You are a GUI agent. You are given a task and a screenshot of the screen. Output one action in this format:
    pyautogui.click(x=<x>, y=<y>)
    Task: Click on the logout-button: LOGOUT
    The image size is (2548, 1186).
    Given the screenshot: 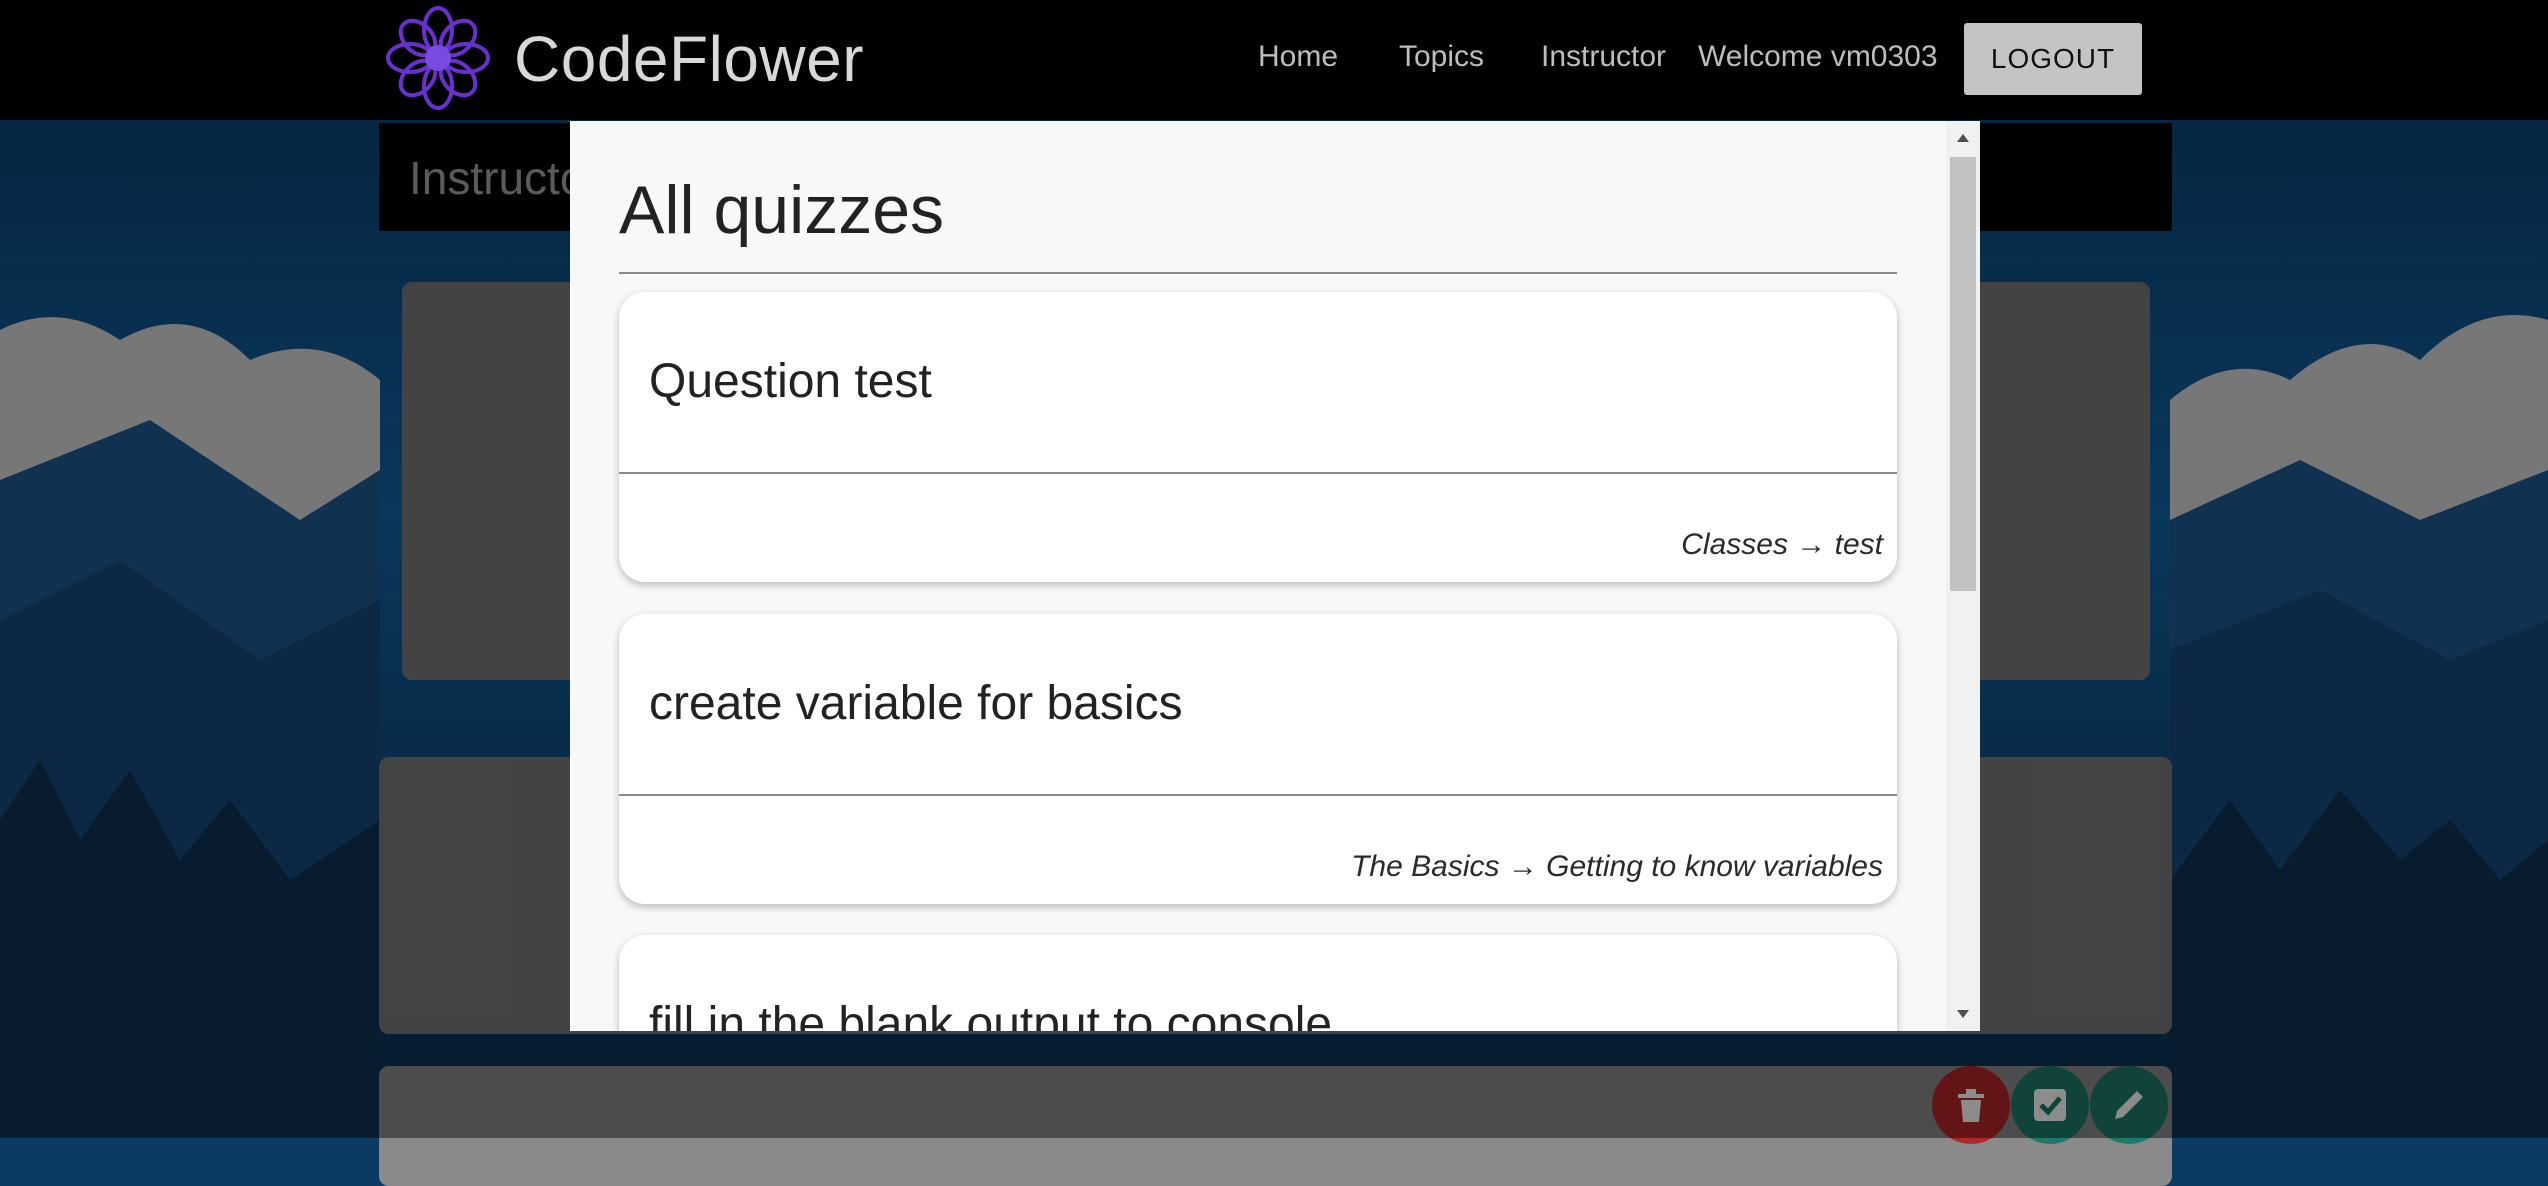 What is the action you would take?
    pyautogui.click(x=2053, y=59)
    